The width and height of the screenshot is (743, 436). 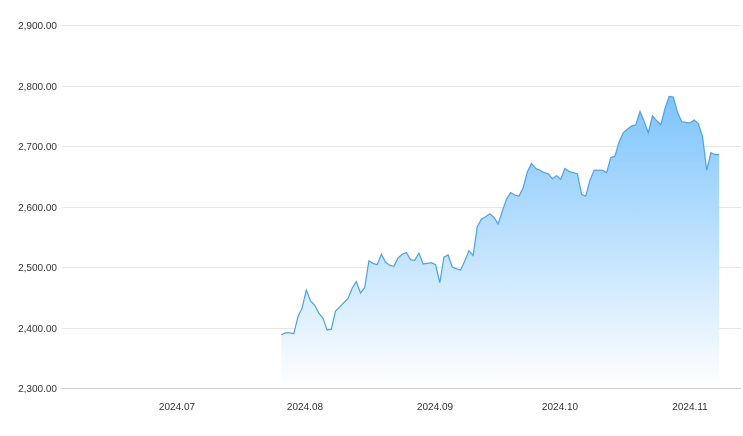 I want to click on x-tick-label: 2024.11, so click(x=690, y=407).